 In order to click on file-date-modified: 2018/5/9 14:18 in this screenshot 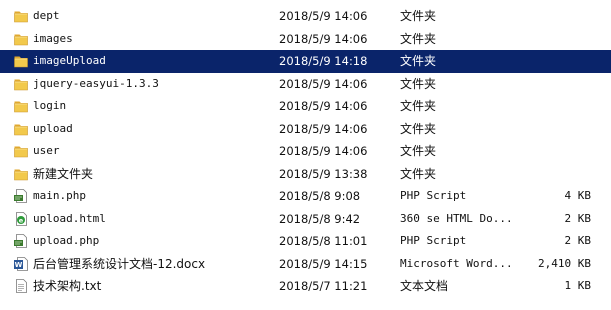, I will do `click(323, 61)`.